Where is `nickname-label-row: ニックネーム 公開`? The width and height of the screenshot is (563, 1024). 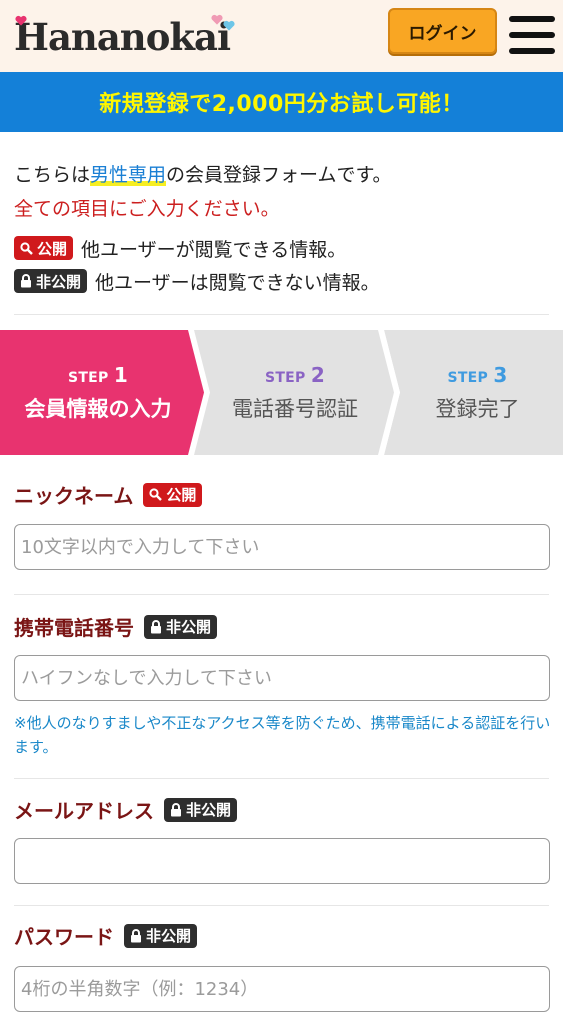 nickname-label-row: ニックネーム 公開 is located at coordinates (112, 494).